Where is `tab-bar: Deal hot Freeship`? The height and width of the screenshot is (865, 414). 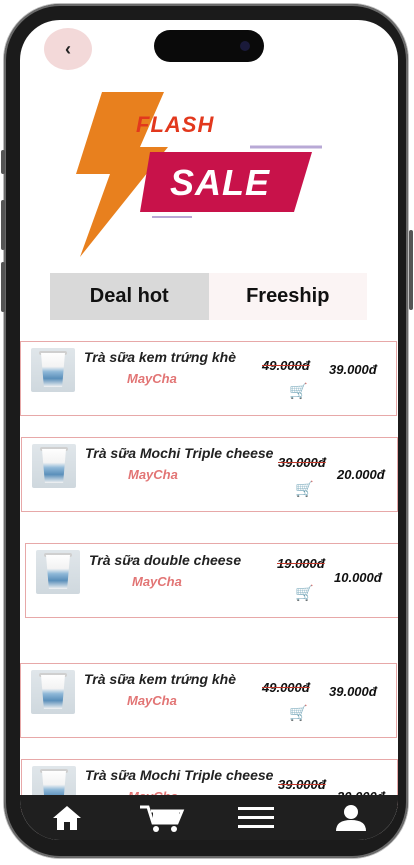 tab-bar: Deal hot Freeship is located at coordinates (208, 296).